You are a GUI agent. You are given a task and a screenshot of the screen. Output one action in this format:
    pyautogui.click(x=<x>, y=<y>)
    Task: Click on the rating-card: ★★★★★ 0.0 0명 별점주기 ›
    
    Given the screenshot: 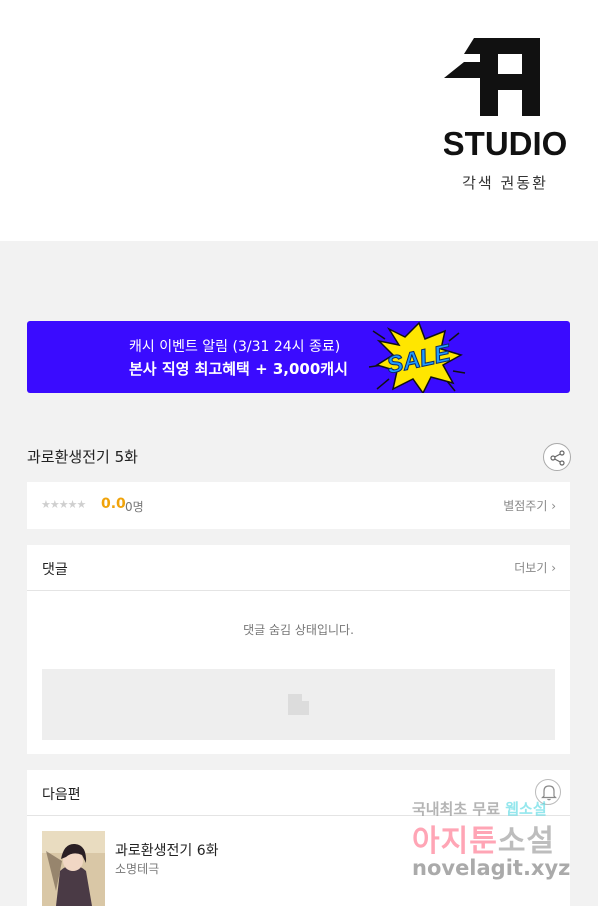 What is the action you would take?
    pyautogui.click(x=298, y=505)
    